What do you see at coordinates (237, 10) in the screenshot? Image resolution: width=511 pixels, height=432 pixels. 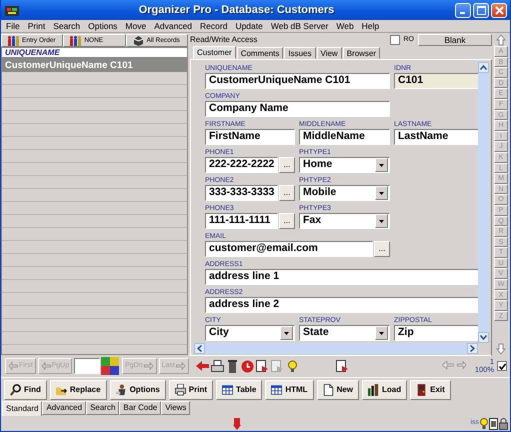 I see `window-title: Organizer Pro - Database: Customers` at bounding box center [237, 10].